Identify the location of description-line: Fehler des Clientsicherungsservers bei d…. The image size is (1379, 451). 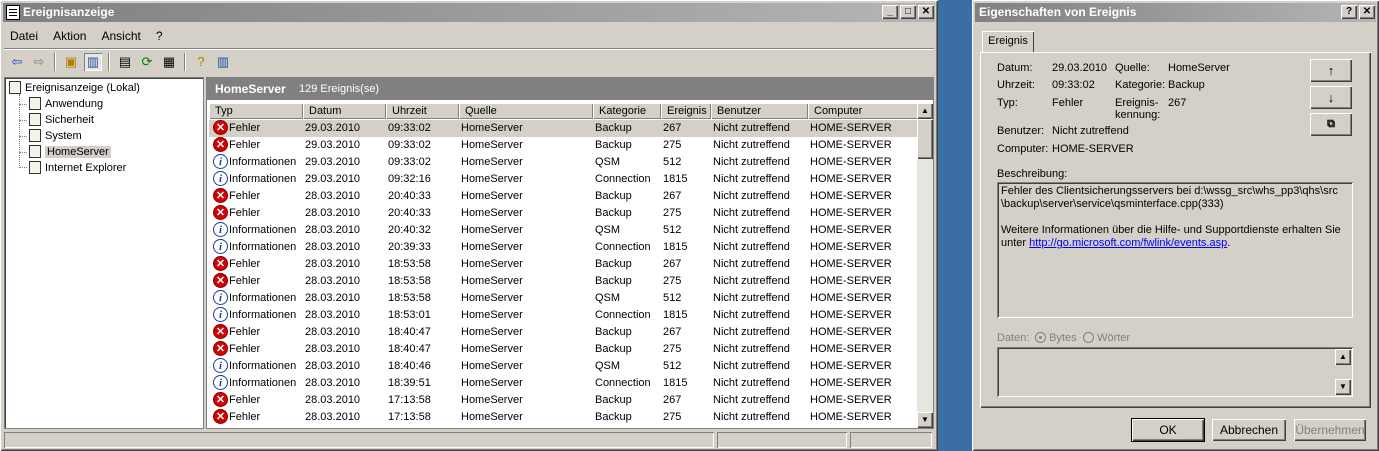
(1169, 191).